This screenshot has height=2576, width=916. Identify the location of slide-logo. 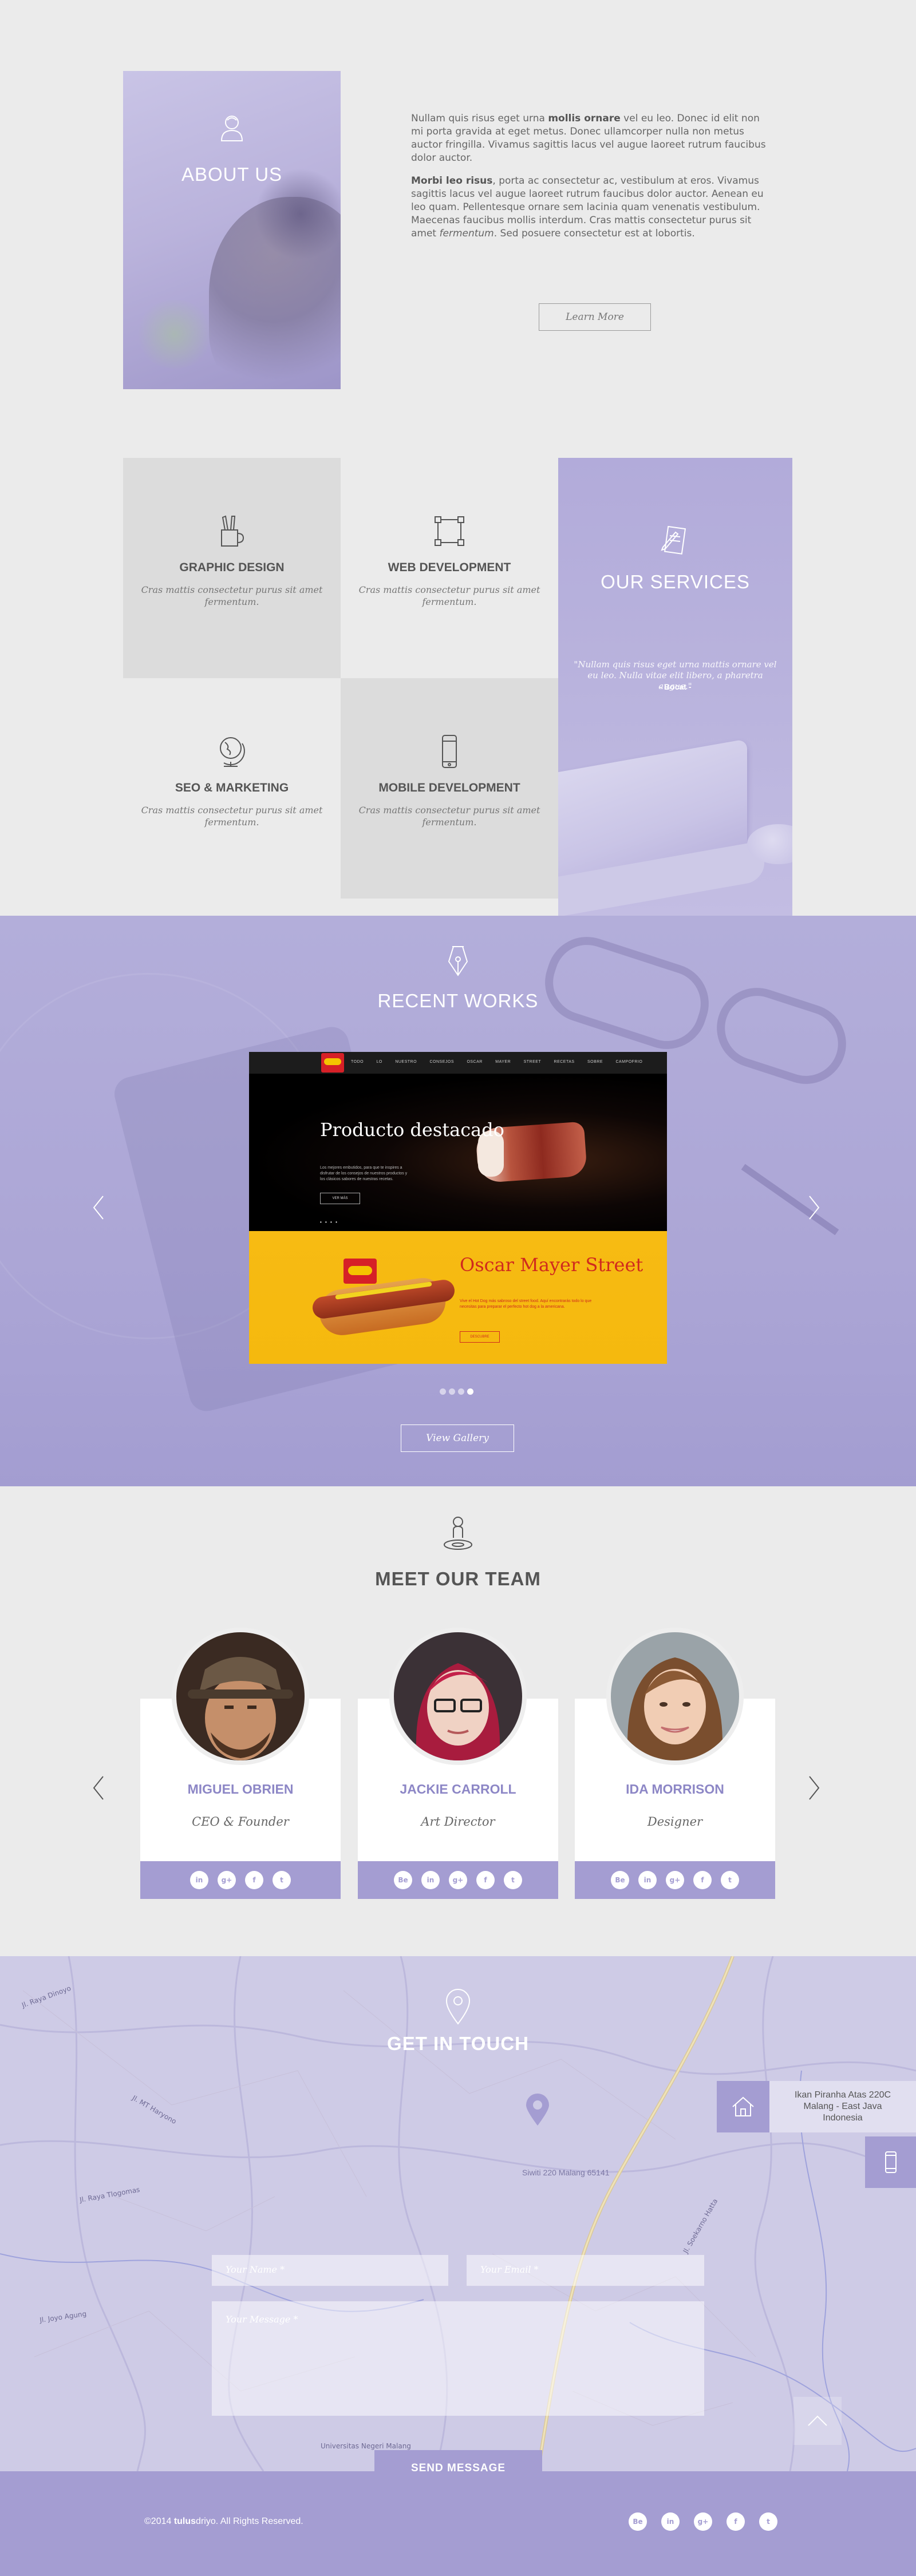
(332, 1063).